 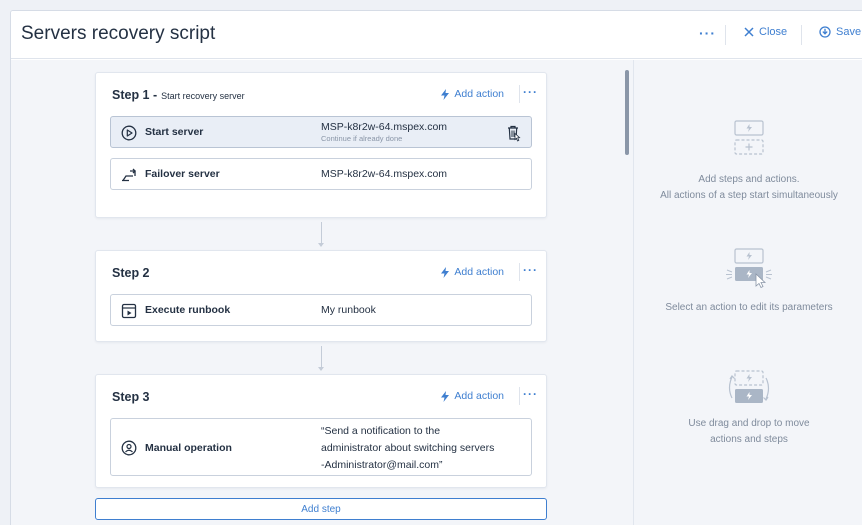 I want to click on close-icon, so click(x=749, y=32).